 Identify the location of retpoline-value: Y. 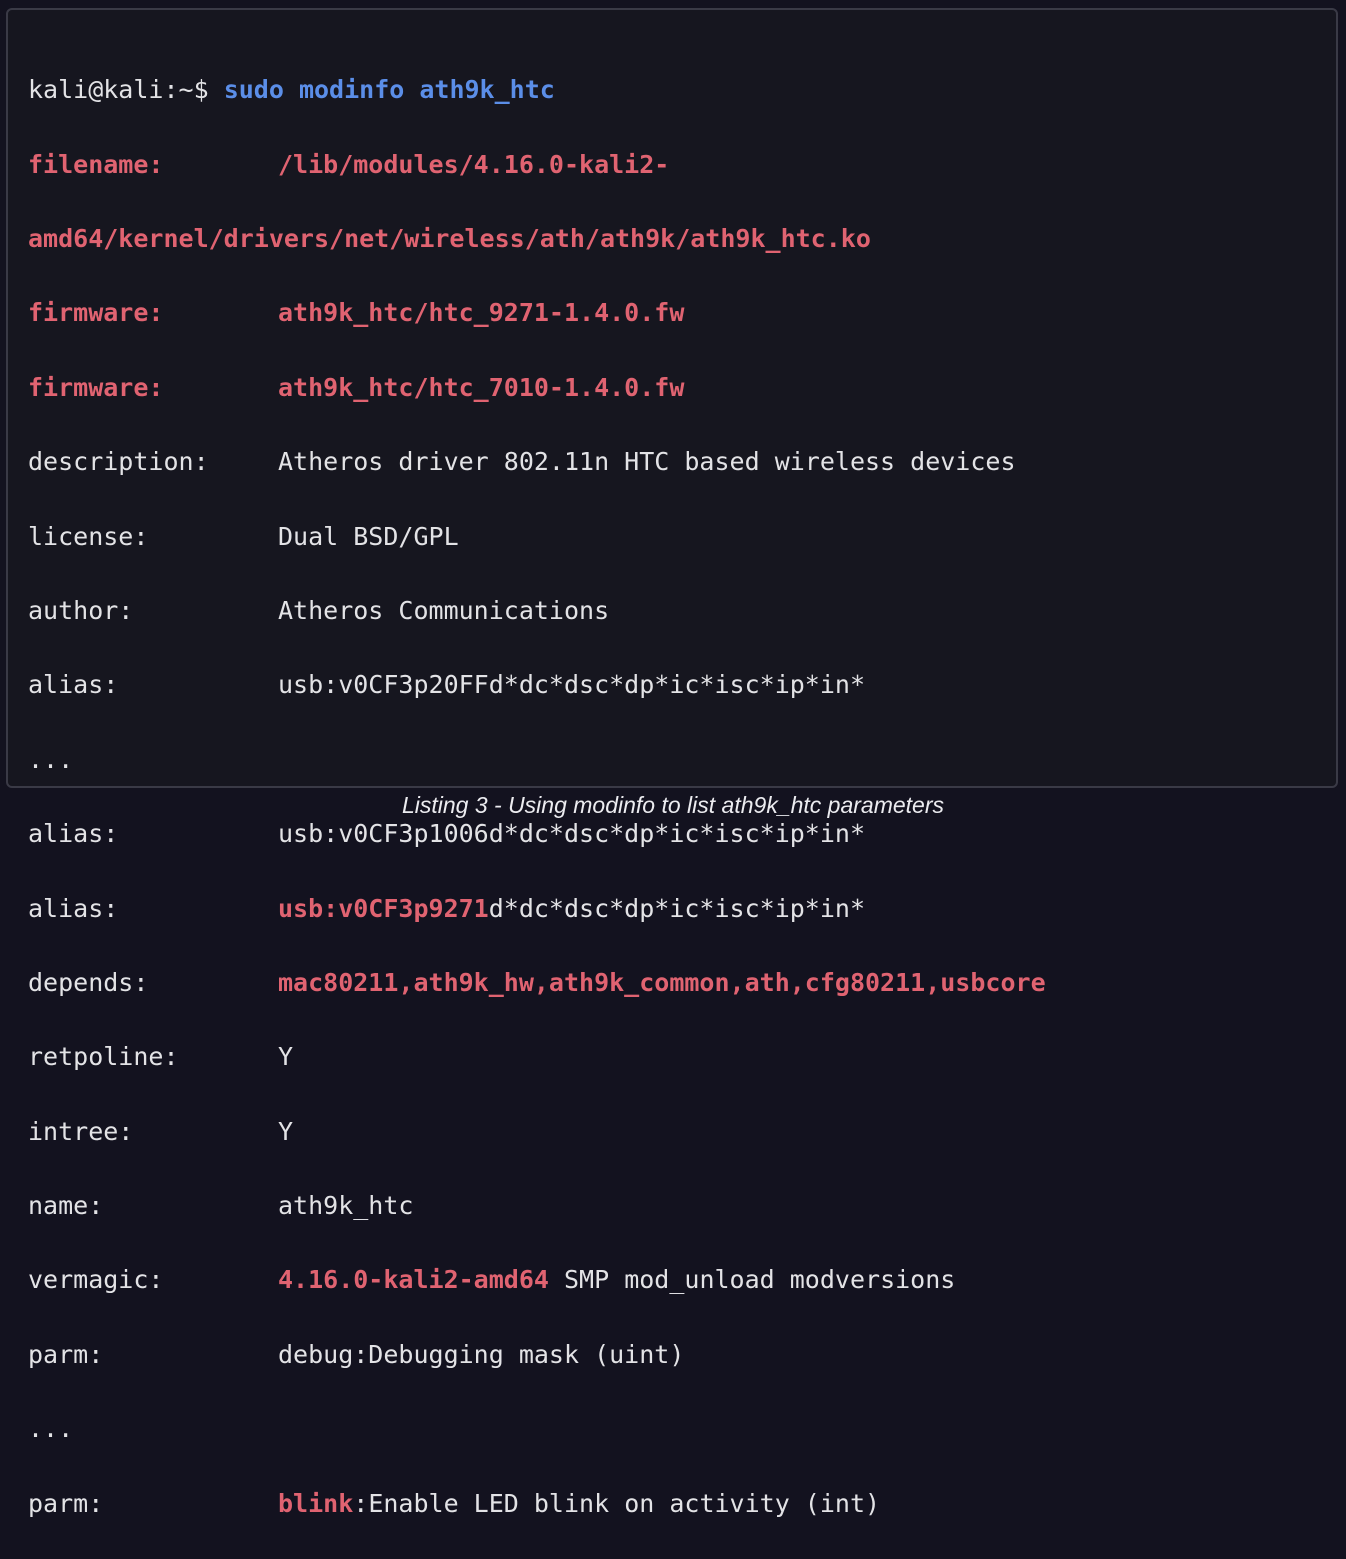
(286, 1057).